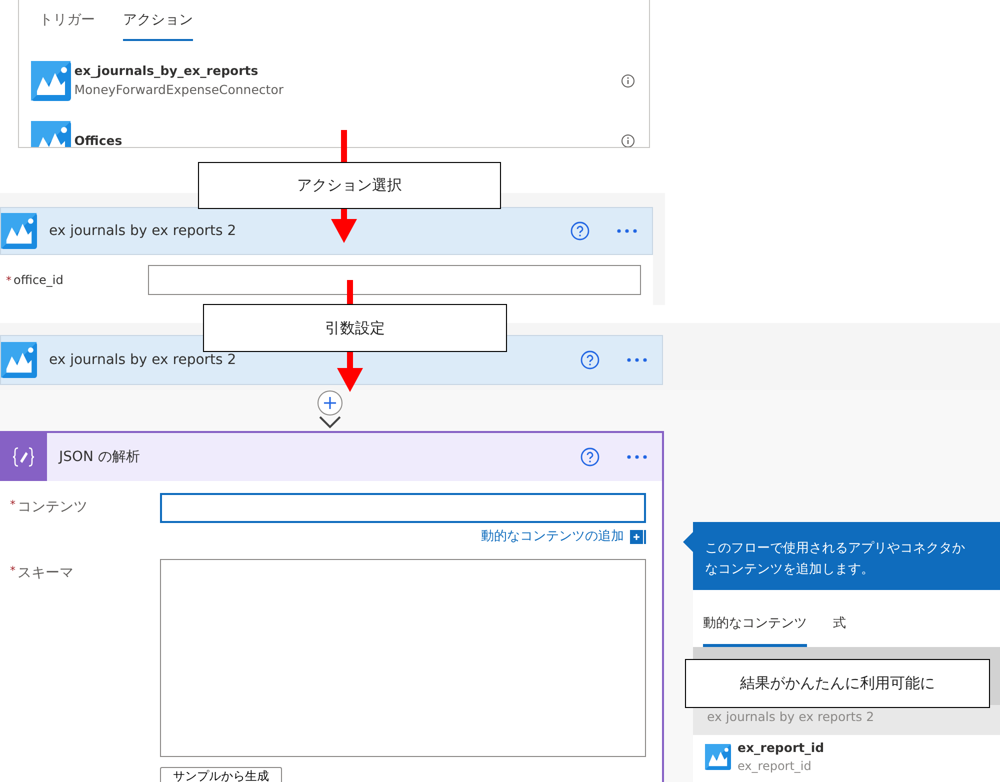  I want to click on action-title: ex_journals_by_ex_reports, so click(167, 71).